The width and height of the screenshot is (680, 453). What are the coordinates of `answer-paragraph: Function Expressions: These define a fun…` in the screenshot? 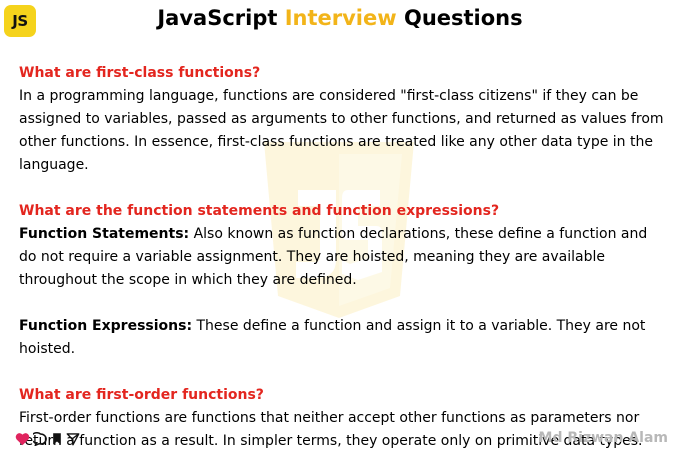 It's located at (344, 338).